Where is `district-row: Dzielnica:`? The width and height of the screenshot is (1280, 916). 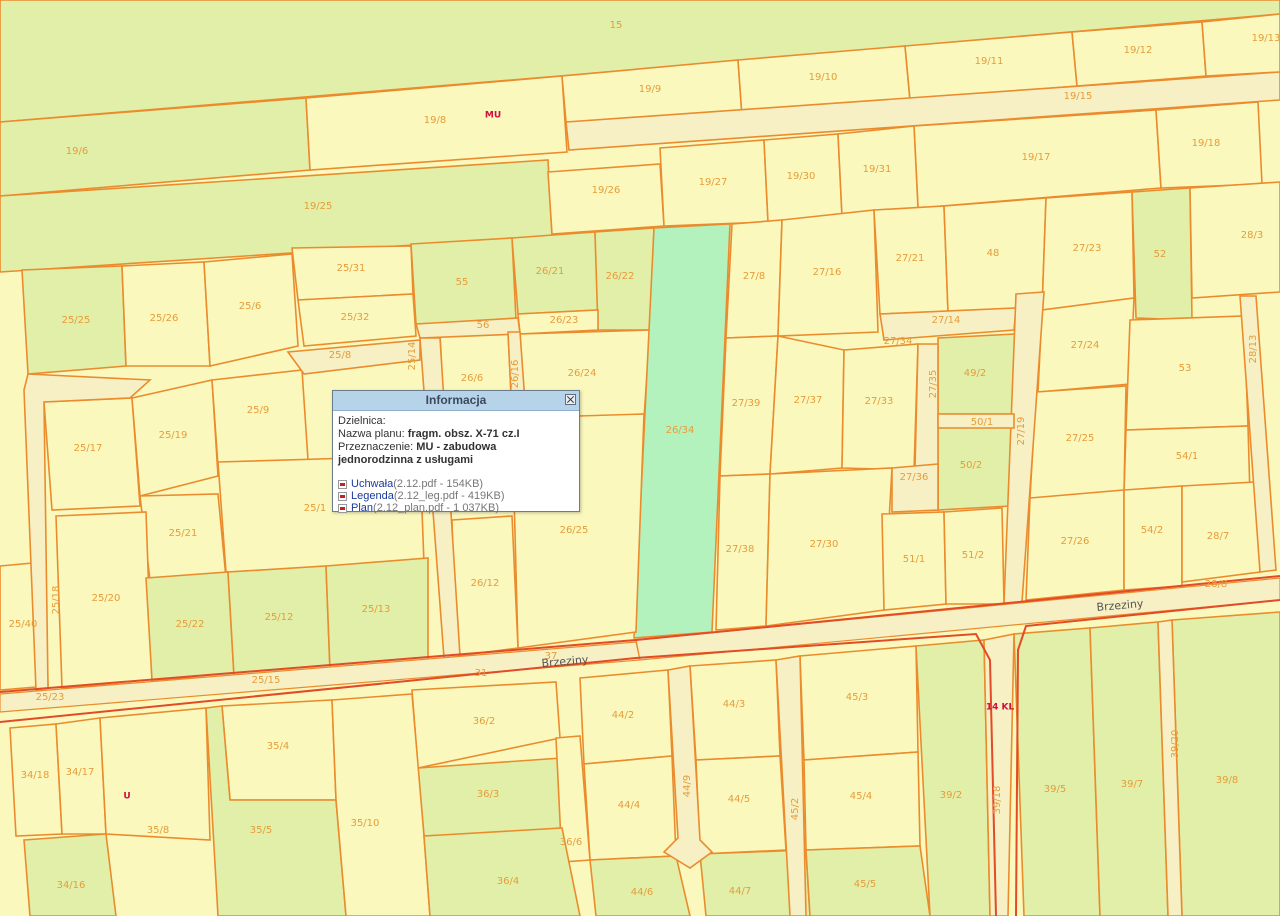 district-row: Dzielnica: is located at coordinates (456, 421).